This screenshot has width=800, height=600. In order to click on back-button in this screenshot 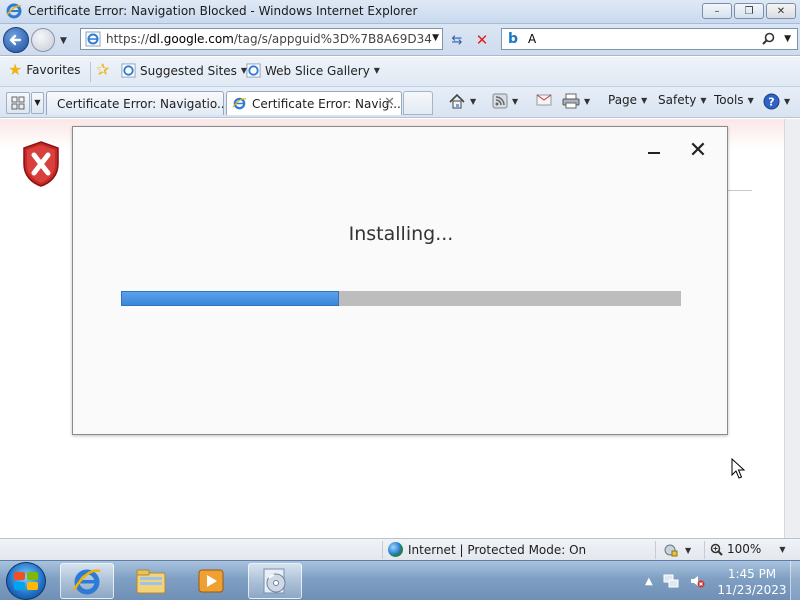, I will do `click(16, 40)`.